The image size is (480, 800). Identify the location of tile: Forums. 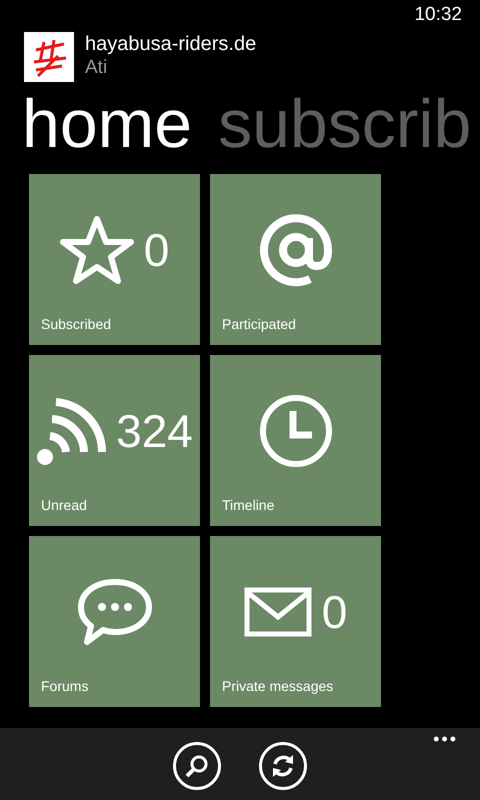
(114, 621).